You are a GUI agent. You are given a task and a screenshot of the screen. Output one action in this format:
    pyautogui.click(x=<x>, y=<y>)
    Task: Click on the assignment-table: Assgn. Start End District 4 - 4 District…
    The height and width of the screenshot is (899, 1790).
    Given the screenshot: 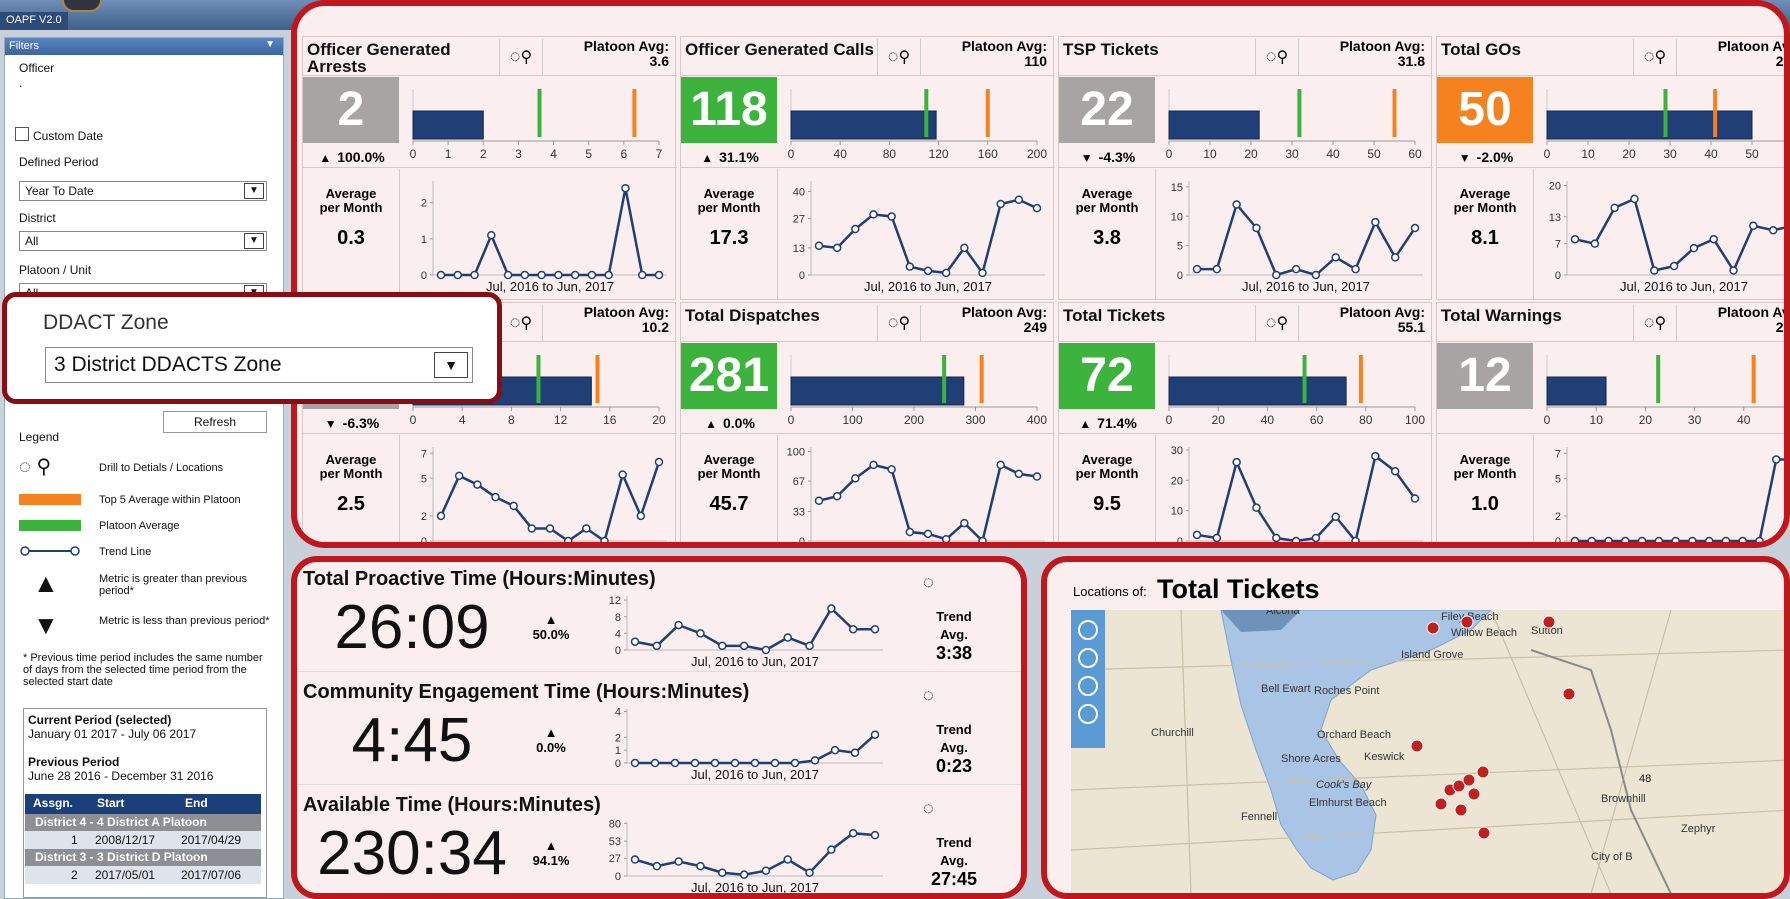 What is the action you would take?
    pyautogui.click(x=143, y=839)
    